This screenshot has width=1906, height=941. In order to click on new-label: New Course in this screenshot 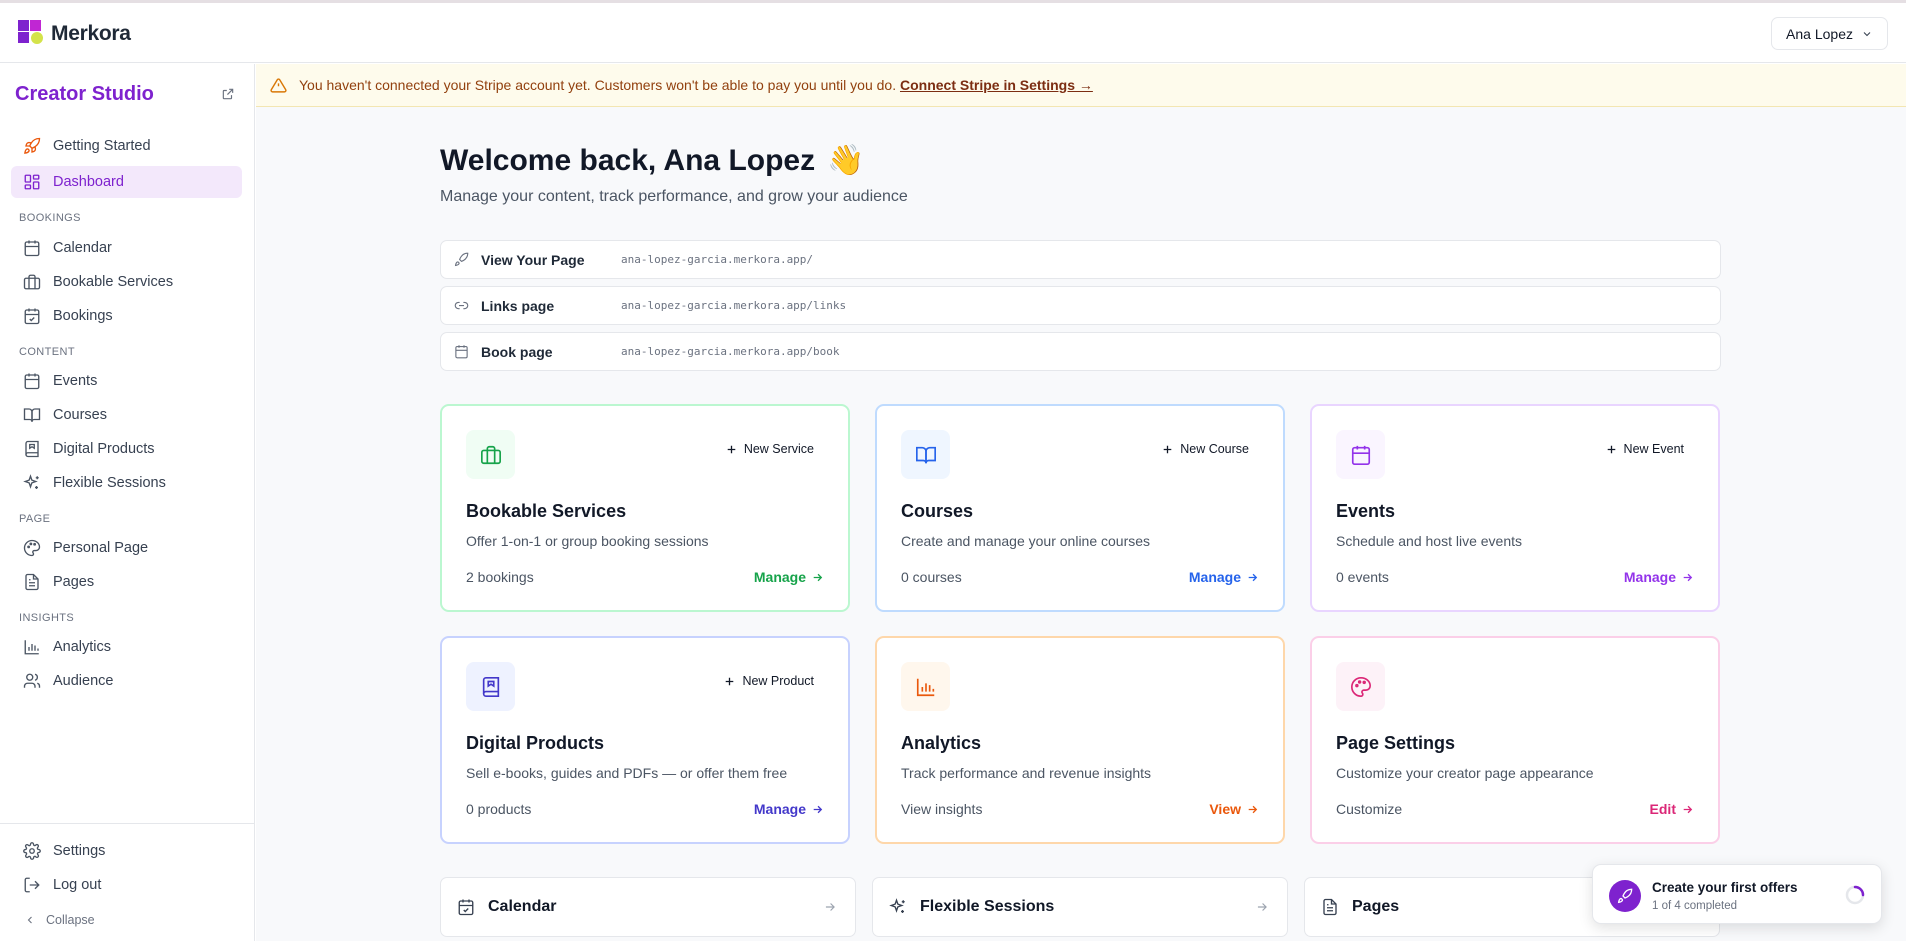, I will do `click(1214, 449)`.